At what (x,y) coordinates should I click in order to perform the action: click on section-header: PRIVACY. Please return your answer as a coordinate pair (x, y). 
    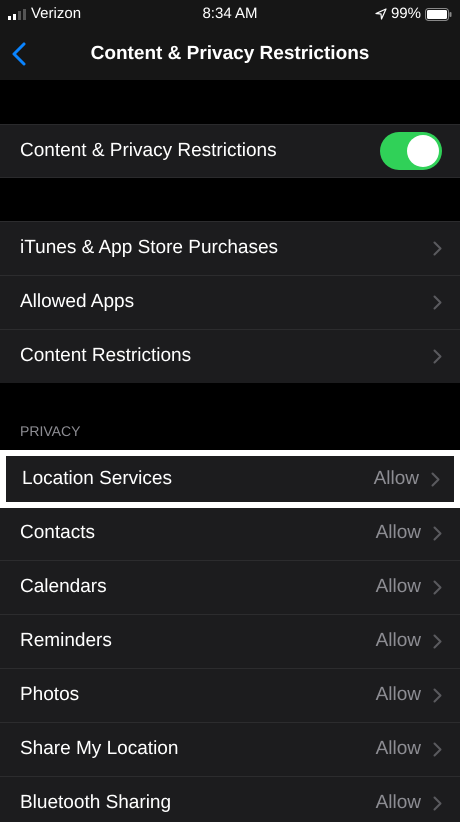
    Looking at the image, I should click on (50, 431).